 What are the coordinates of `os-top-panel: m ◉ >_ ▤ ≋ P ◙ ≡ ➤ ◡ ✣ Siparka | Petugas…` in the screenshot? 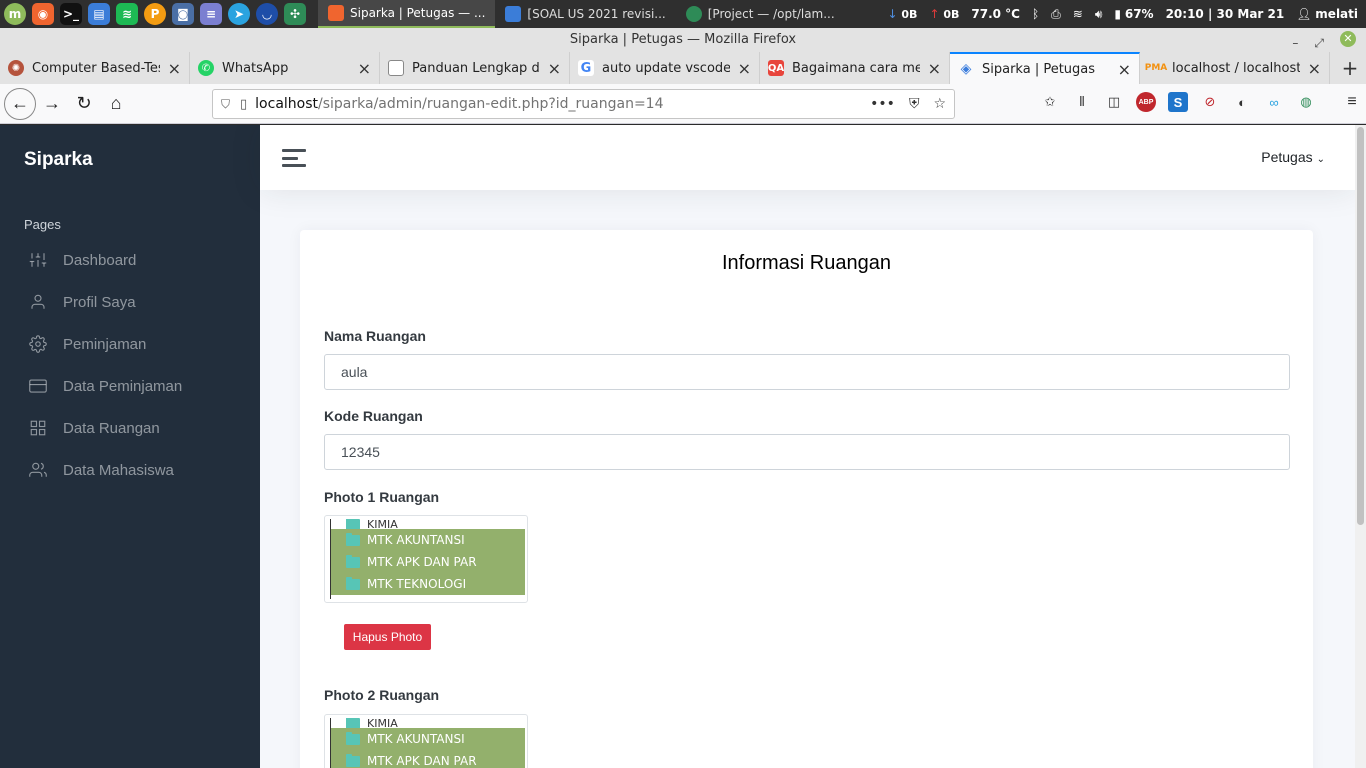 It's located at (683, 14).